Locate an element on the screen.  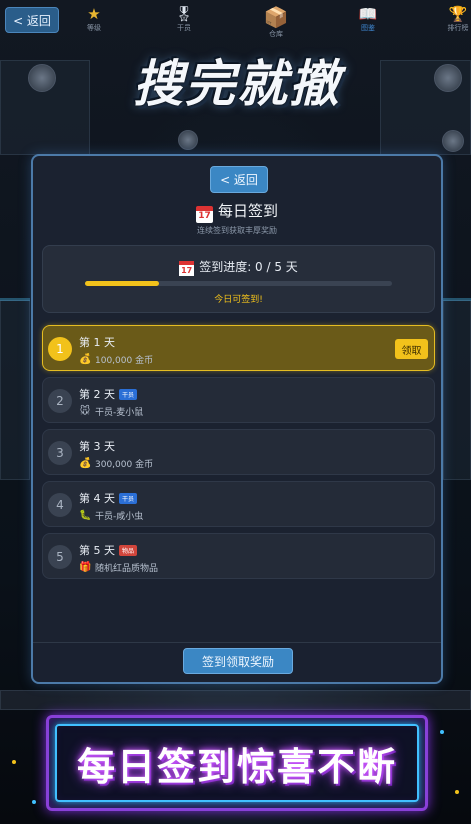
checkin-claim-button: 签到领取奖励 is located at coordinates (238, 661).